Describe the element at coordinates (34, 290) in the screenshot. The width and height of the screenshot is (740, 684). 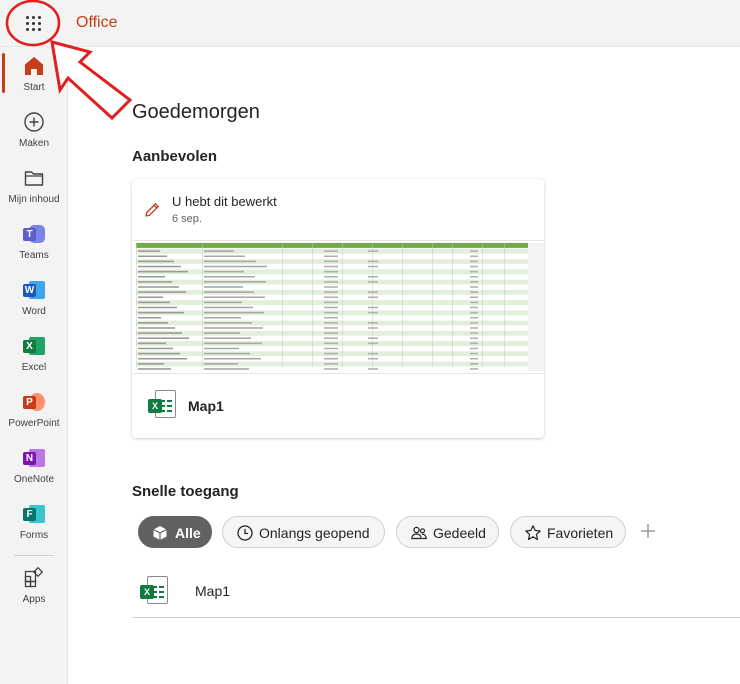
I see `word-icon: W` at that location.